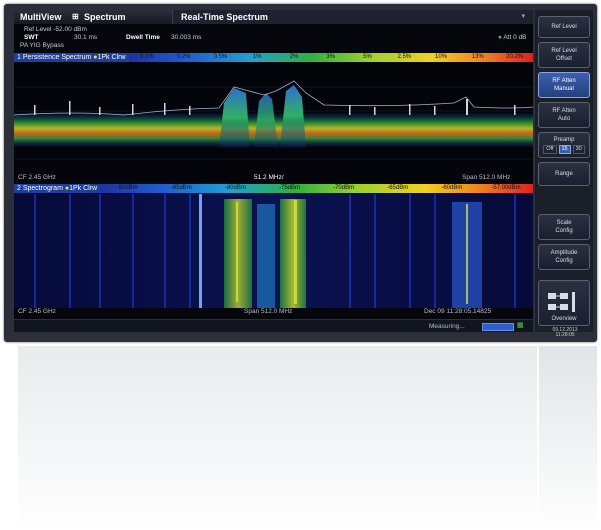  What do you see at coordinates (578, 149) in the screenshot?
I see `preamp-30-option: 30` at bounding box center [578, 149].